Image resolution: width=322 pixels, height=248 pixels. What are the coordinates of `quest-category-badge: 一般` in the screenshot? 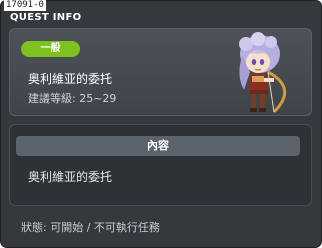 It's located at (50, 49).